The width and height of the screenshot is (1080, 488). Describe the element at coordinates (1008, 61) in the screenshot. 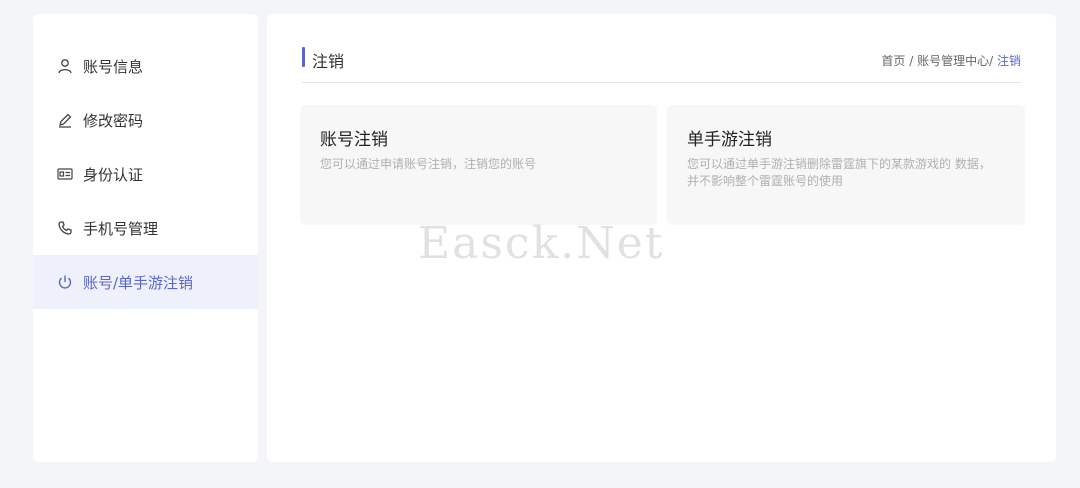

I see `breadcrumb-current: 注销` at that location.